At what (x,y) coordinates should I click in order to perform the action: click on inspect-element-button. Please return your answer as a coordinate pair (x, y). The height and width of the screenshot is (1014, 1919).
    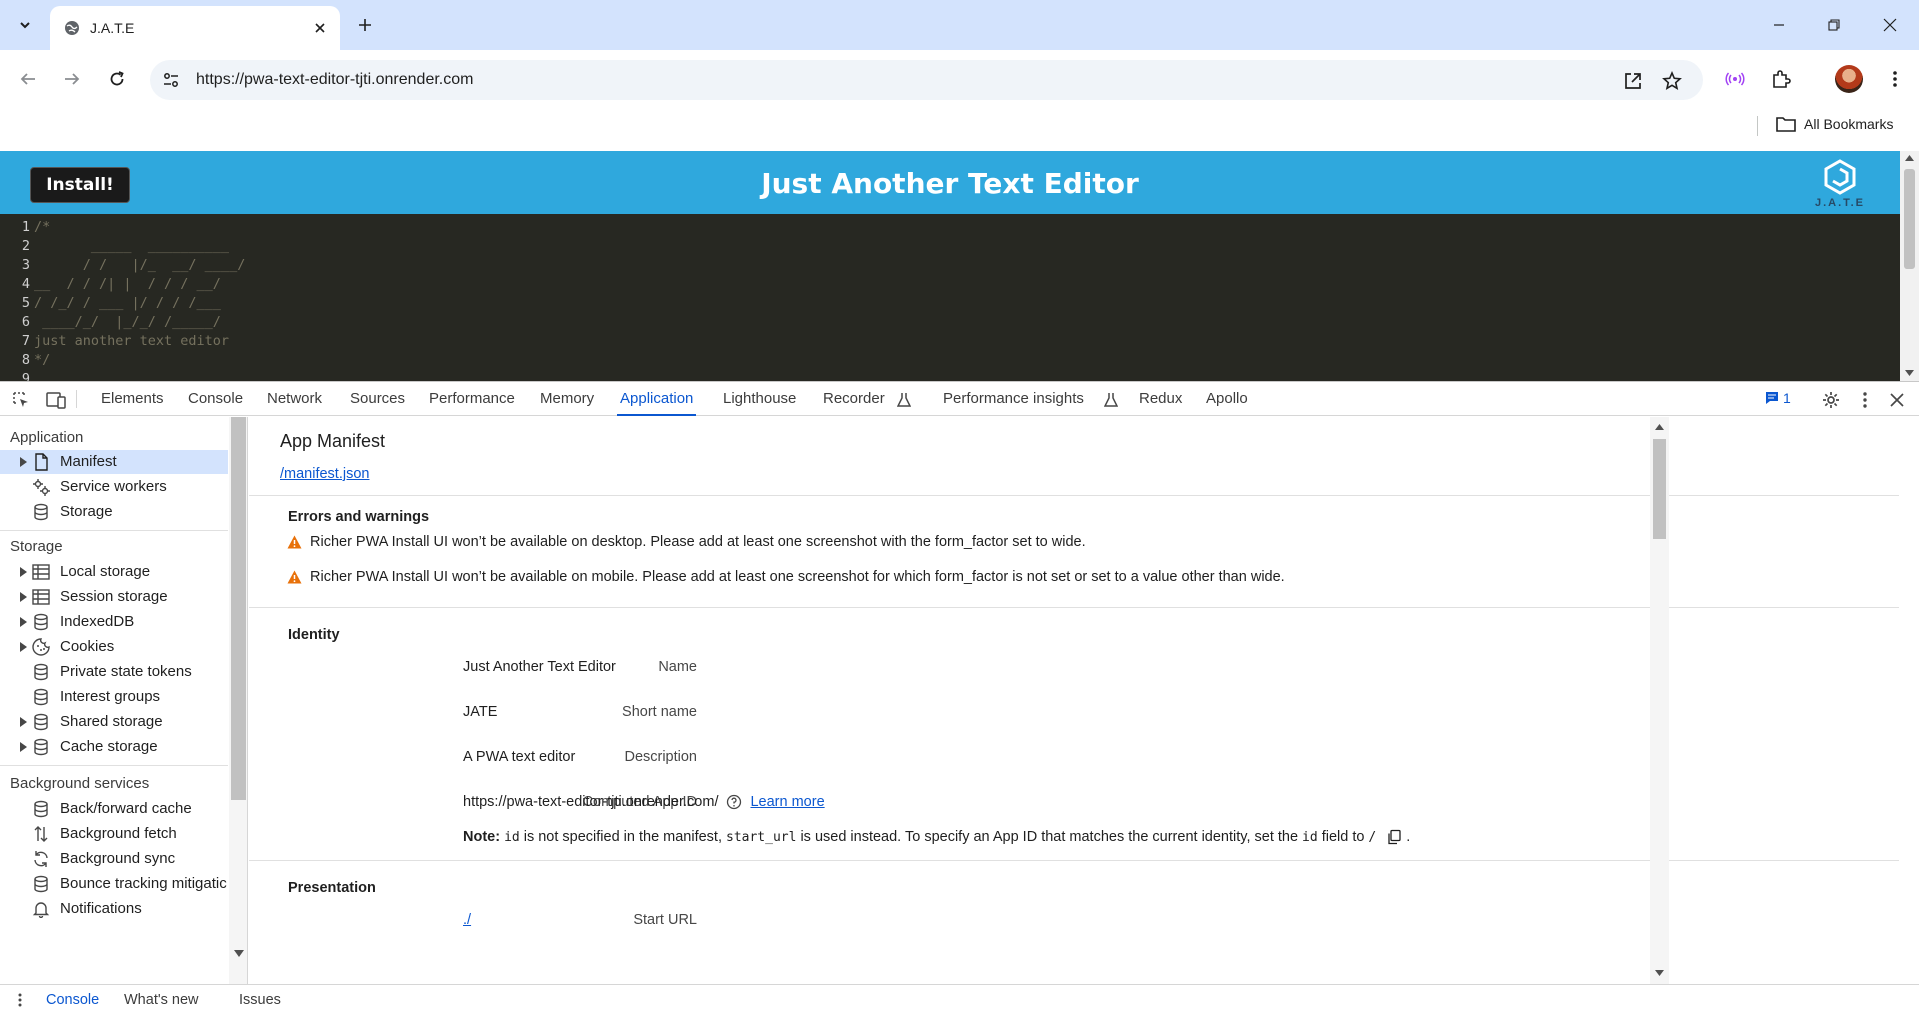
    Looking at the image, I should click on (21, 400).